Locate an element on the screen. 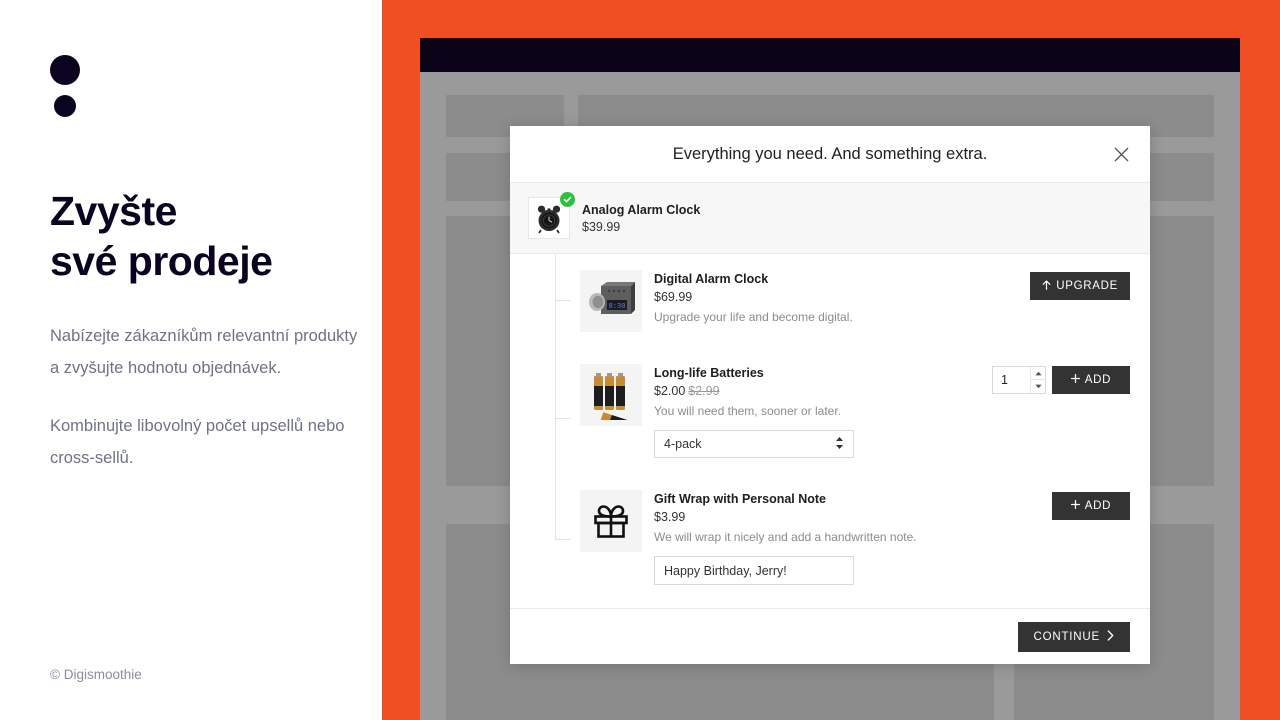  offer-description: Upgrade your life and become digital. is located at coordinates (753, 317).